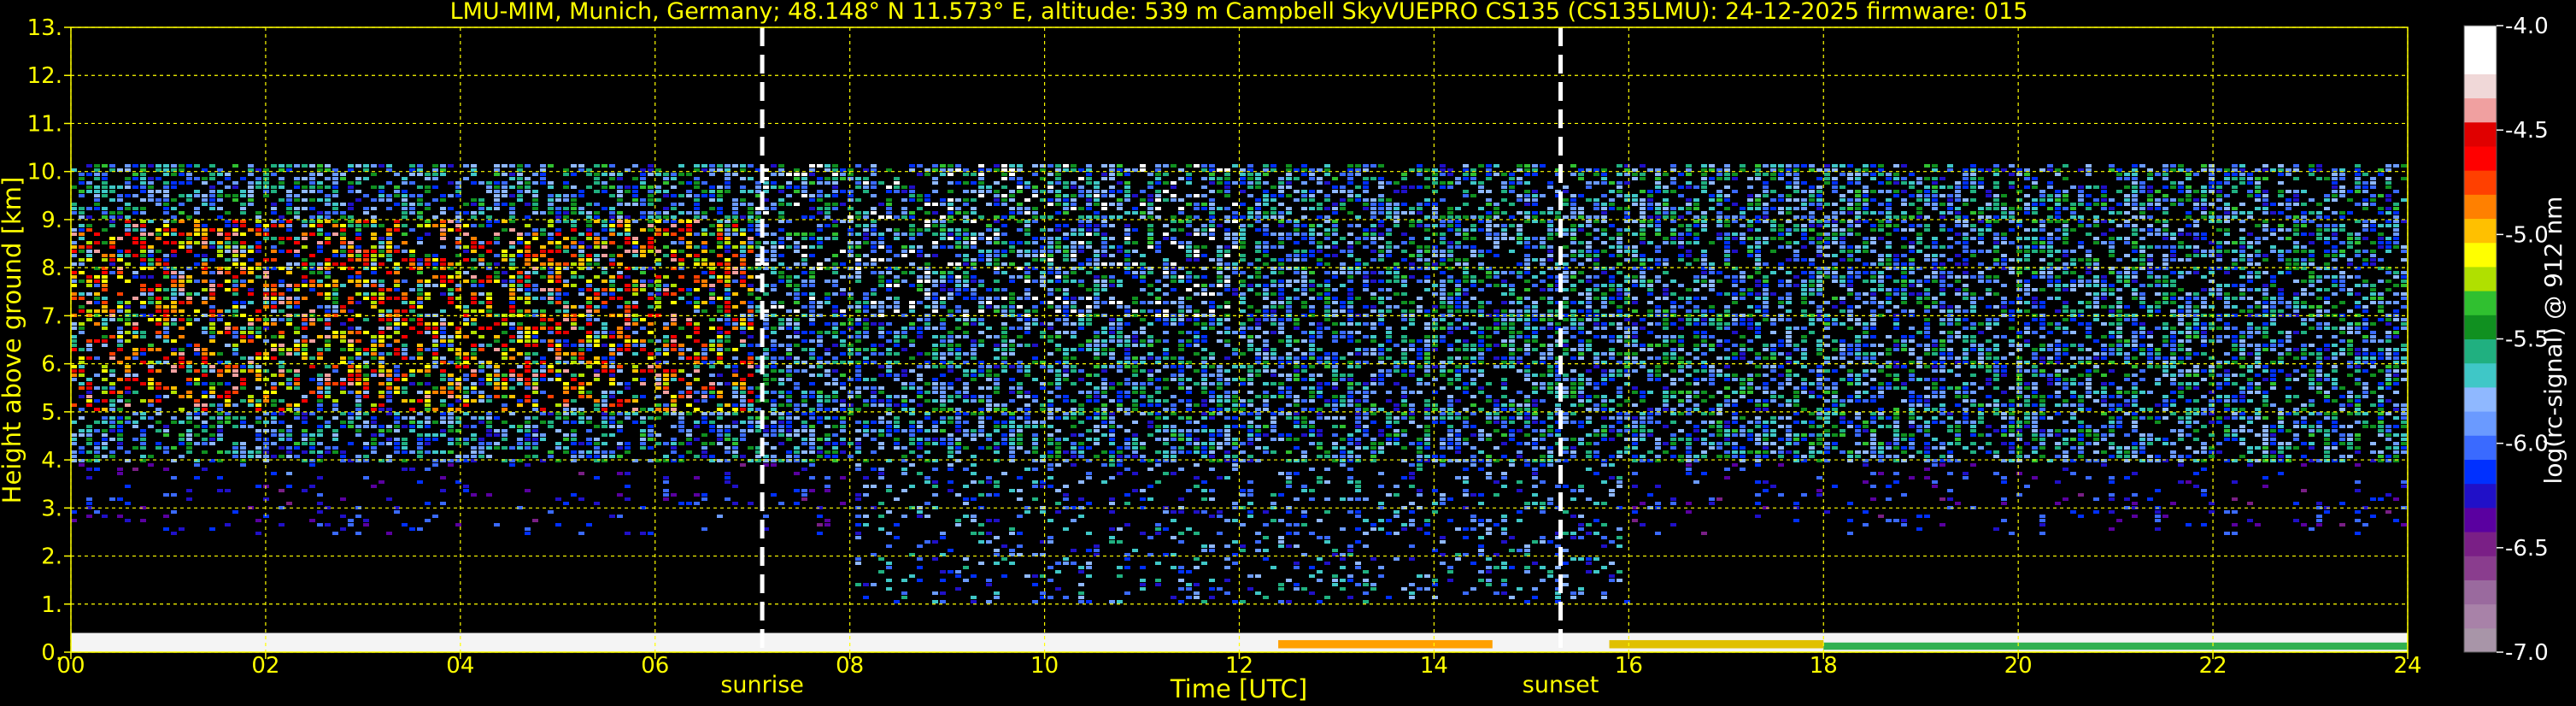 The width and height of the screenshot is (2576, 706). I want to click on x-tick-label: 10, so click(1044, 666).